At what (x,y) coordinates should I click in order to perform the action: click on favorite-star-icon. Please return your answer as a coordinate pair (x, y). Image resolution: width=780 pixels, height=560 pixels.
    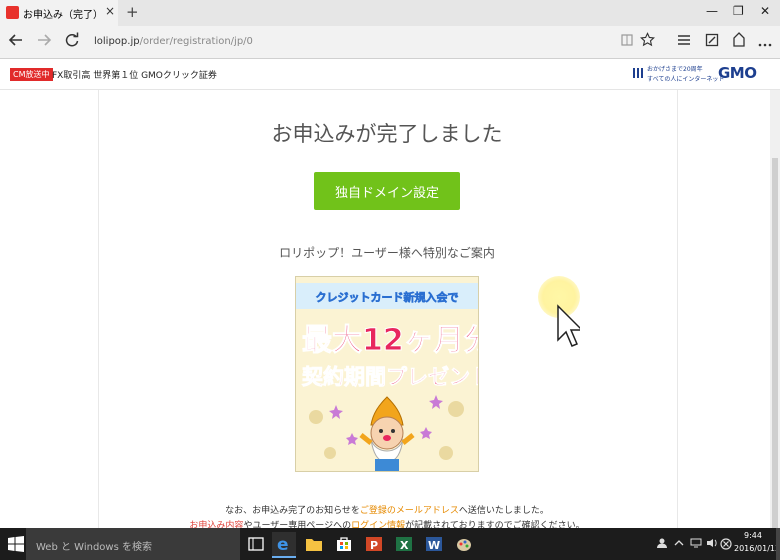
    Looking at the image, I should click on (647, 41).